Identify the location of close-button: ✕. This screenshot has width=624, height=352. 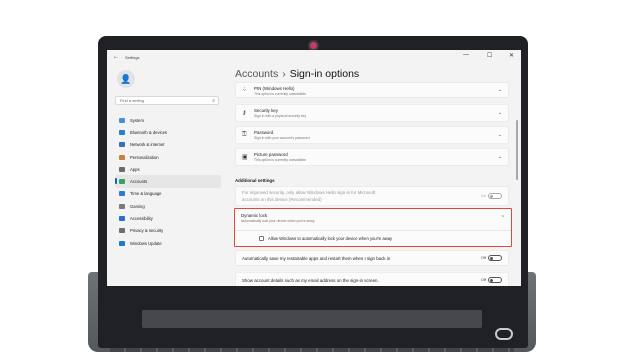
(511, 55).